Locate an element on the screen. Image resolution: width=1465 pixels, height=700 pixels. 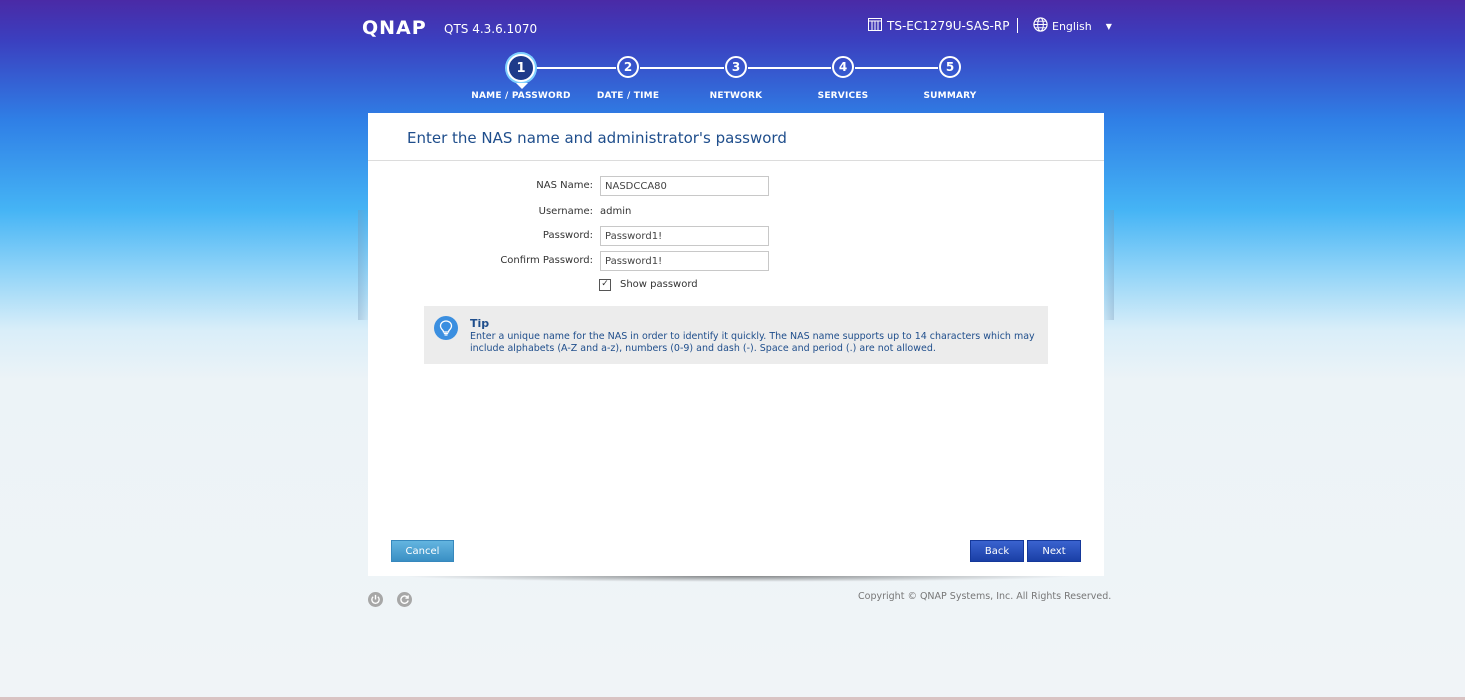
header-divider is located at coordinates (1017, 25).